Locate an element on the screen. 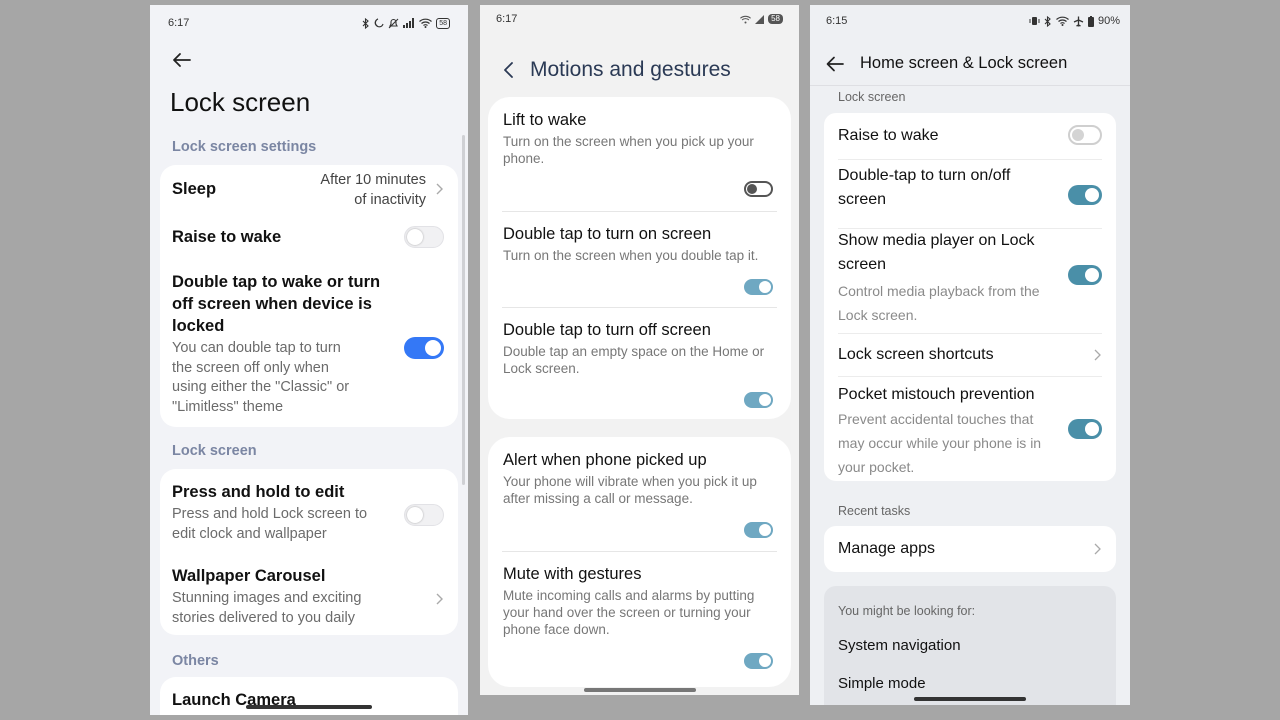  double-tap-label-line: Double-tap to turn on/off is located at coordinates (924, 175).